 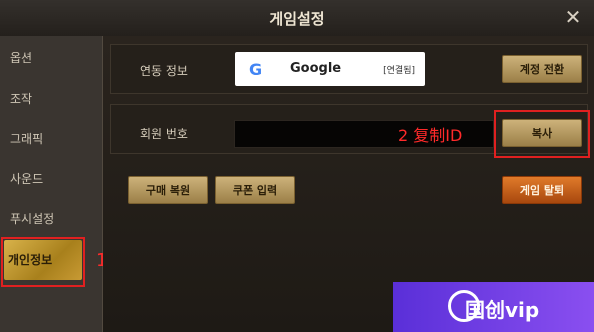 I want to click on sidebar-item-options: 옵션, so click(x=51, y=58).